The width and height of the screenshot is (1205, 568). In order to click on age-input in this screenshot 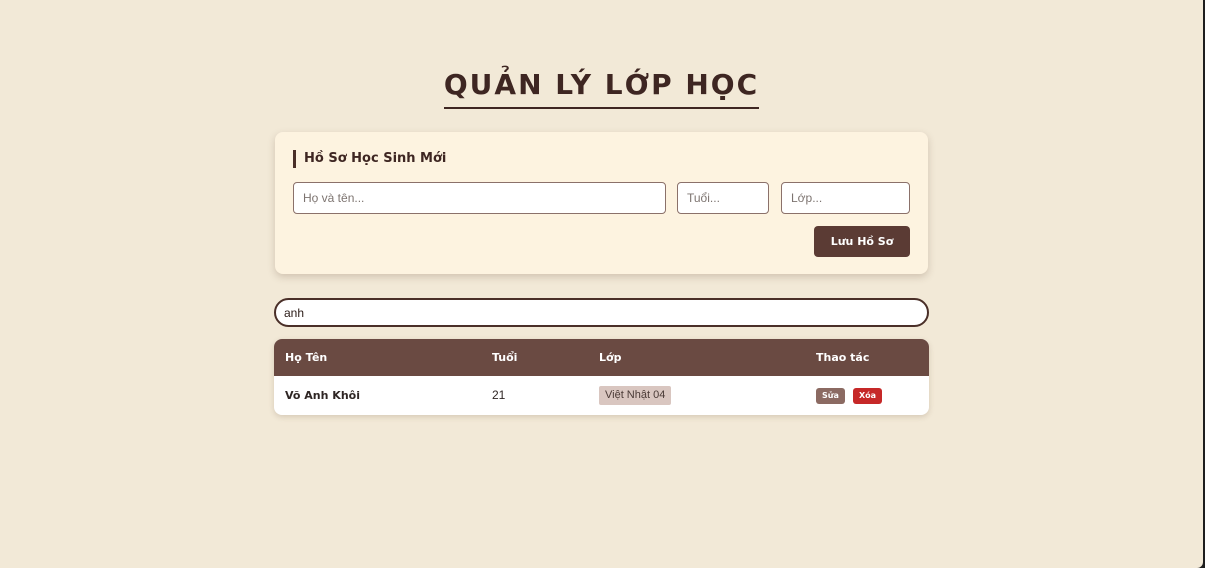, I will do `click(723, 198)`.